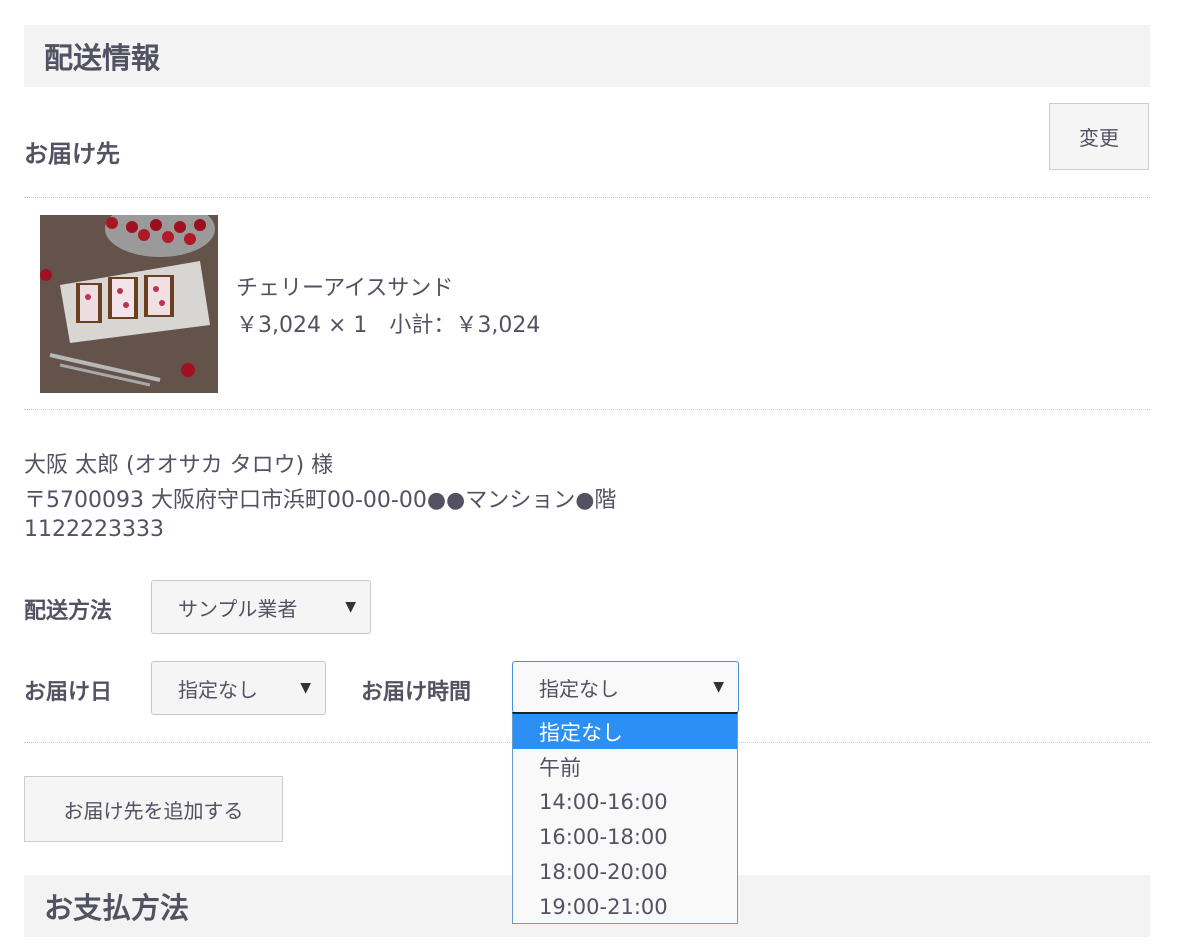  What do you see at coordinates (625, 687) in the screenshot?
I see `delivery-time-select: 指定なし ▼` at bounding box center [625, 687].